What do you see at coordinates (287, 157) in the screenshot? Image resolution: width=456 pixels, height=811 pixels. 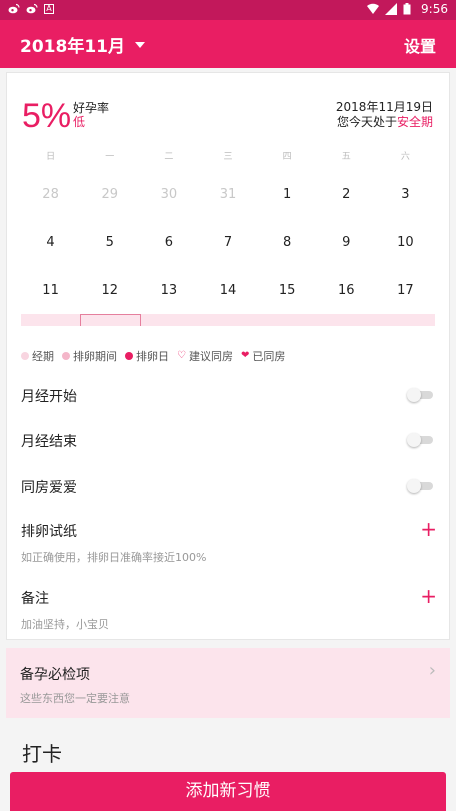 I see `weekday-label: 四` at bounding box center [287, 157].